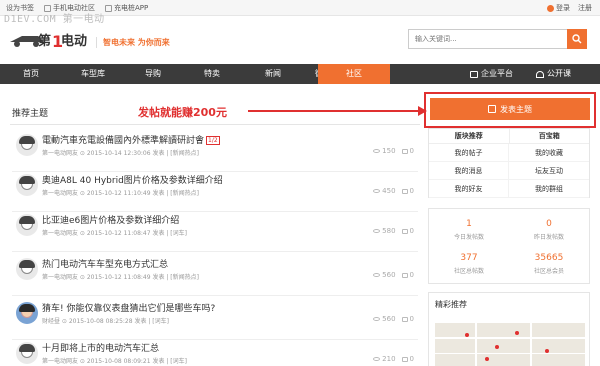  Describe the element at coordinates (474, 74) in the screenshot. I see `enterprise-icon` at that location.